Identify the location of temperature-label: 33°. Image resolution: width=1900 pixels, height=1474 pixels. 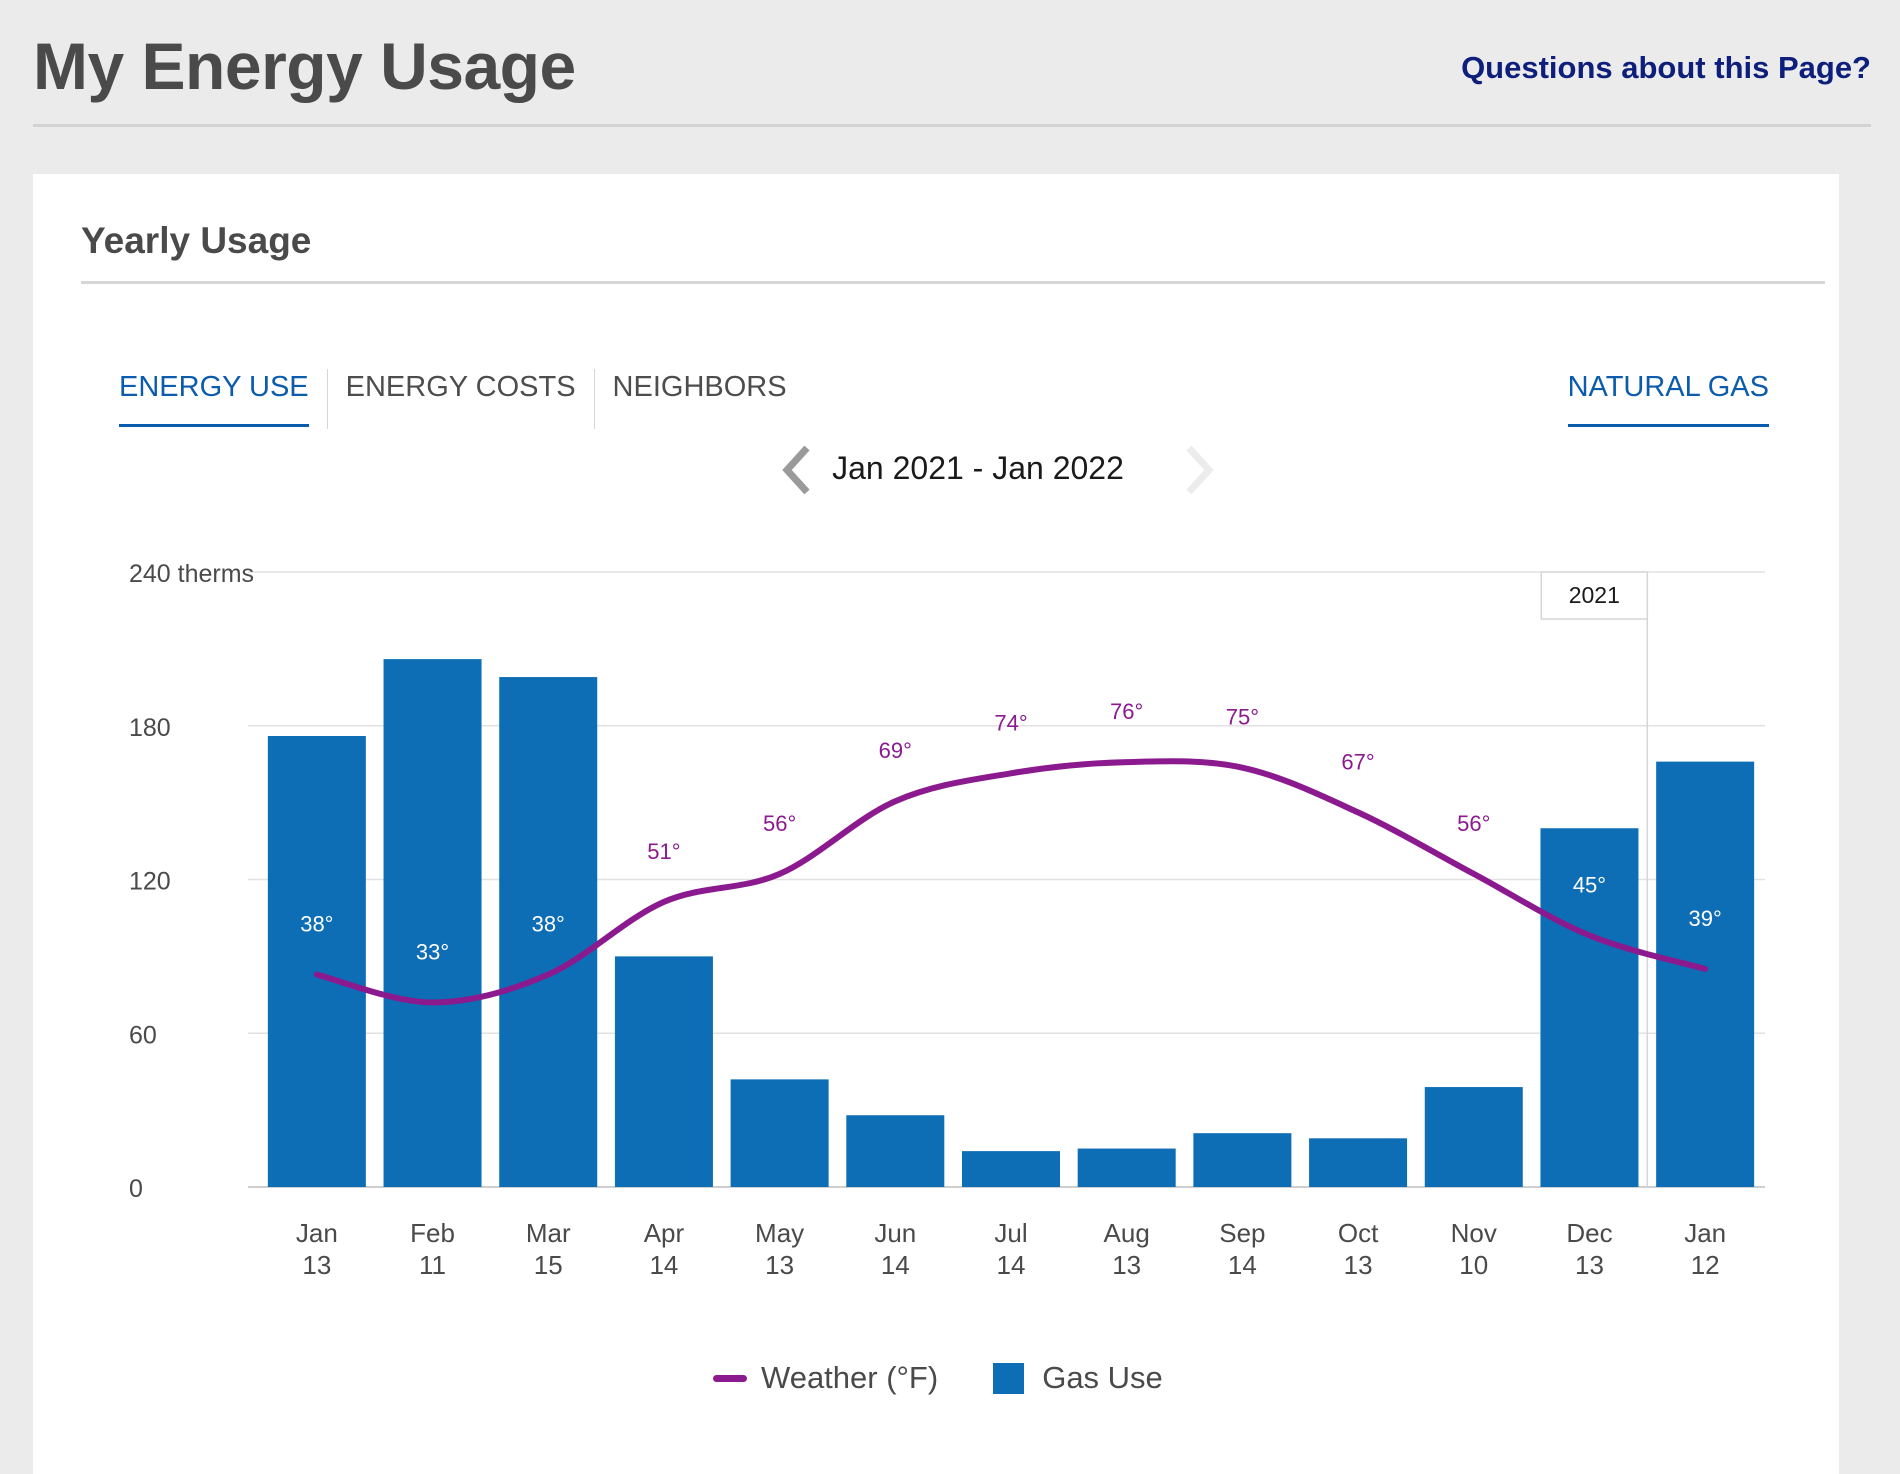
(432, 952).